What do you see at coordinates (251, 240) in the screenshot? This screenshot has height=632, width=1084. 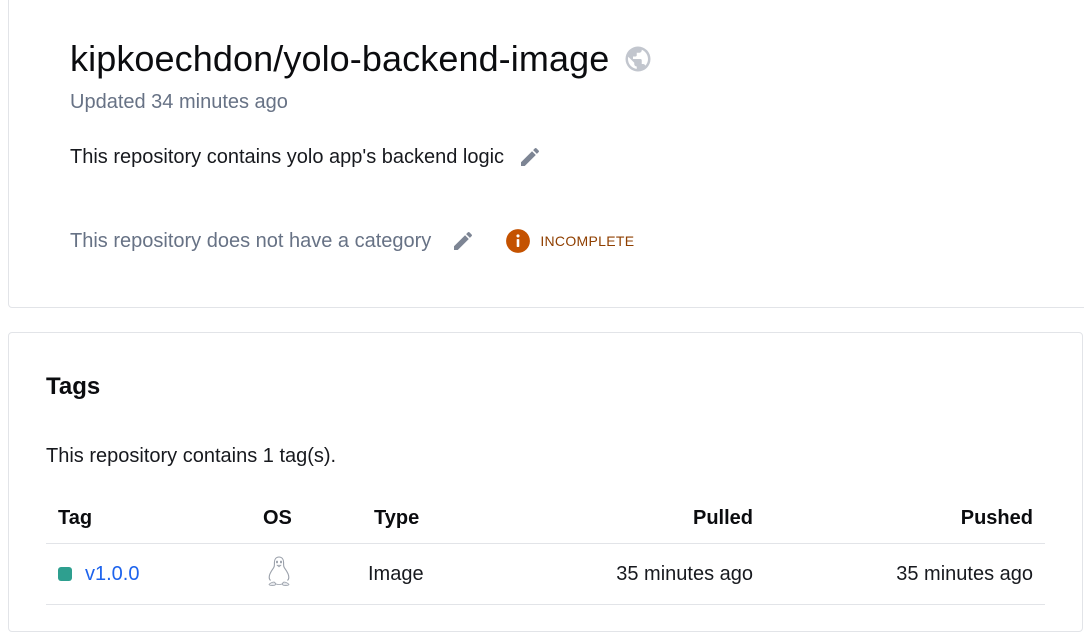 I see `category-text: This repository does not have a category` at bounding box center [251, 240].